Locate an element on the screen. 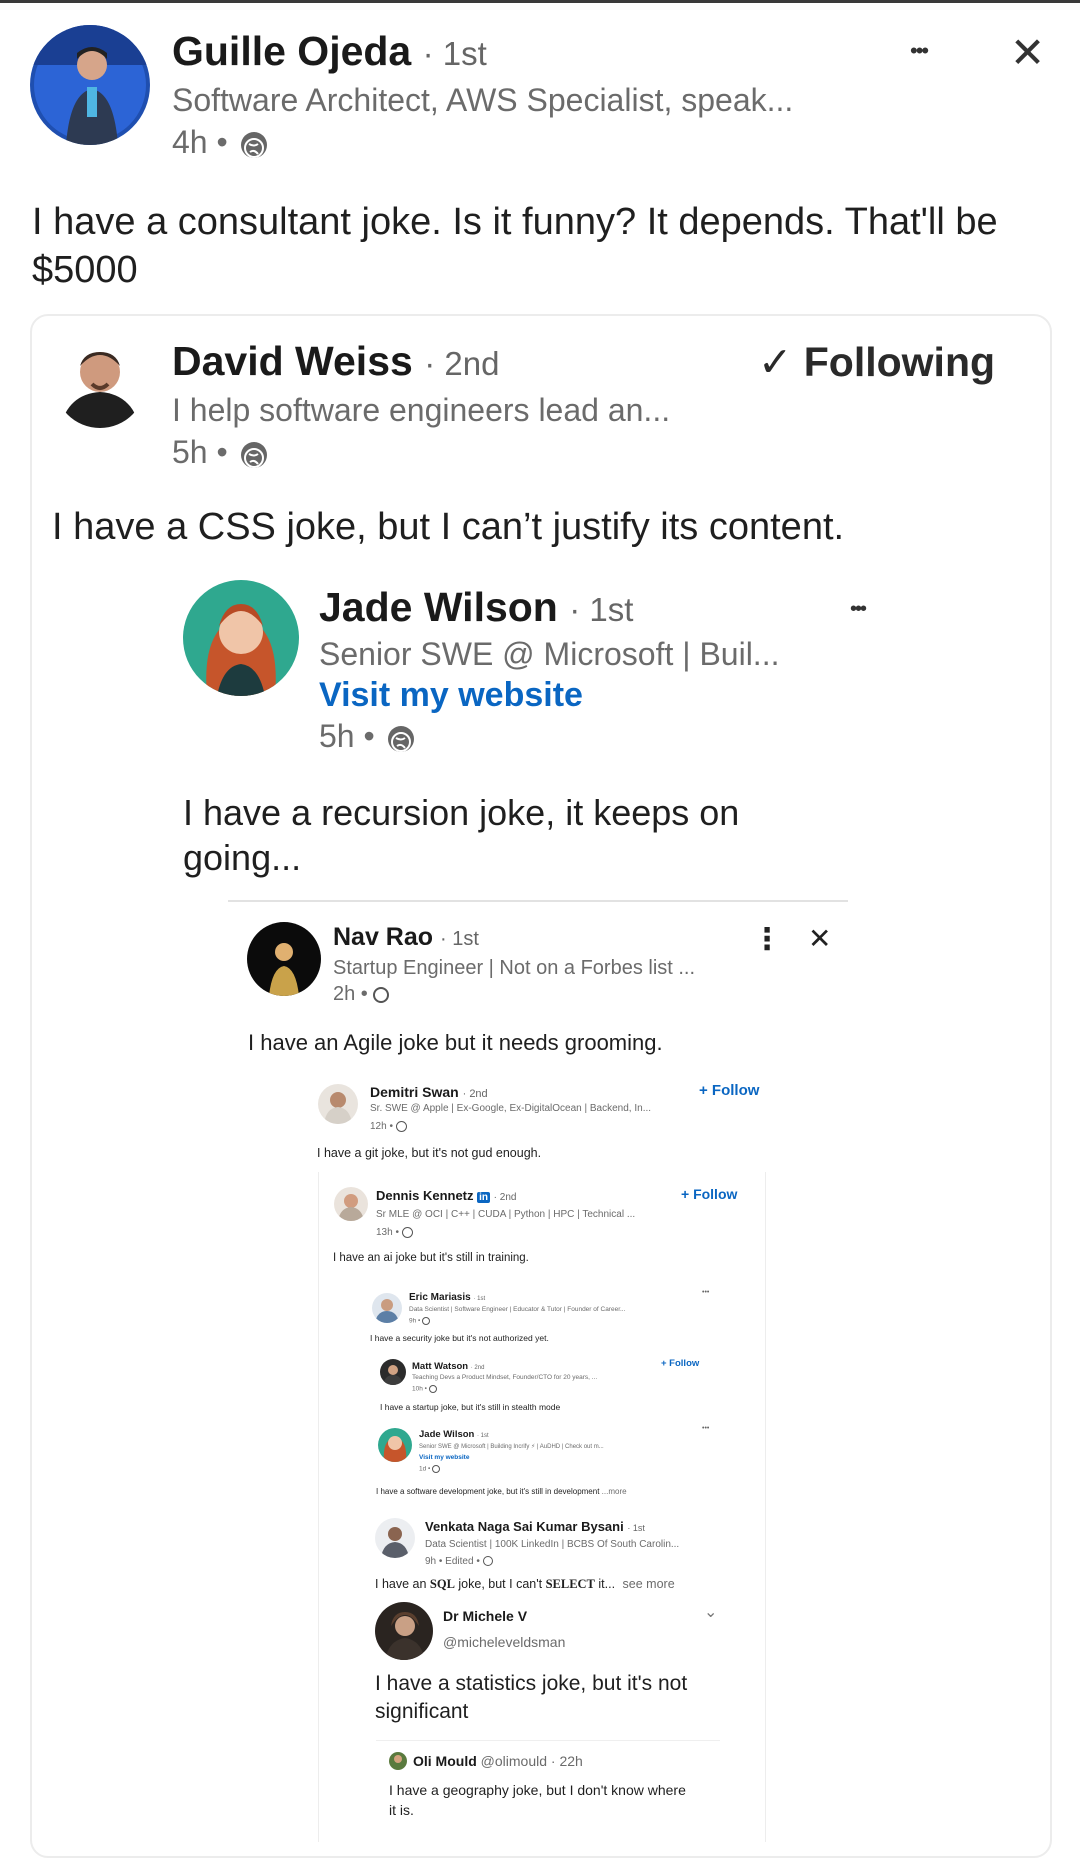 Image resolution: width=1080 pixels, height=1858 pixels. chevron-down-icon: ⌄ is located at coordinates (710, 1612).